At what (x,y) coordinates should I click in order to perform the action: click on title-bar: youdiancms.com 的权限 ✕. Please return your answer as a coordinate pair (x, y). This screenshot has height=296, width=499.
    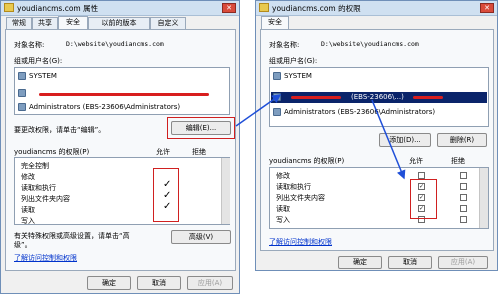
    Looking at the image, I should click on (376, 8).